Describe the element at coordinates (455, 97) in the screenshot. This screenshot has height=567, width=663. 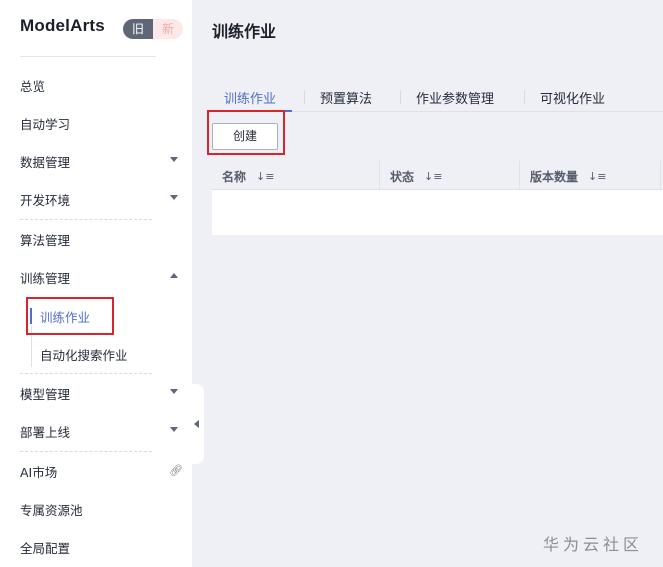
I see `tab-job-parameters: 作业参数管理` at that location.